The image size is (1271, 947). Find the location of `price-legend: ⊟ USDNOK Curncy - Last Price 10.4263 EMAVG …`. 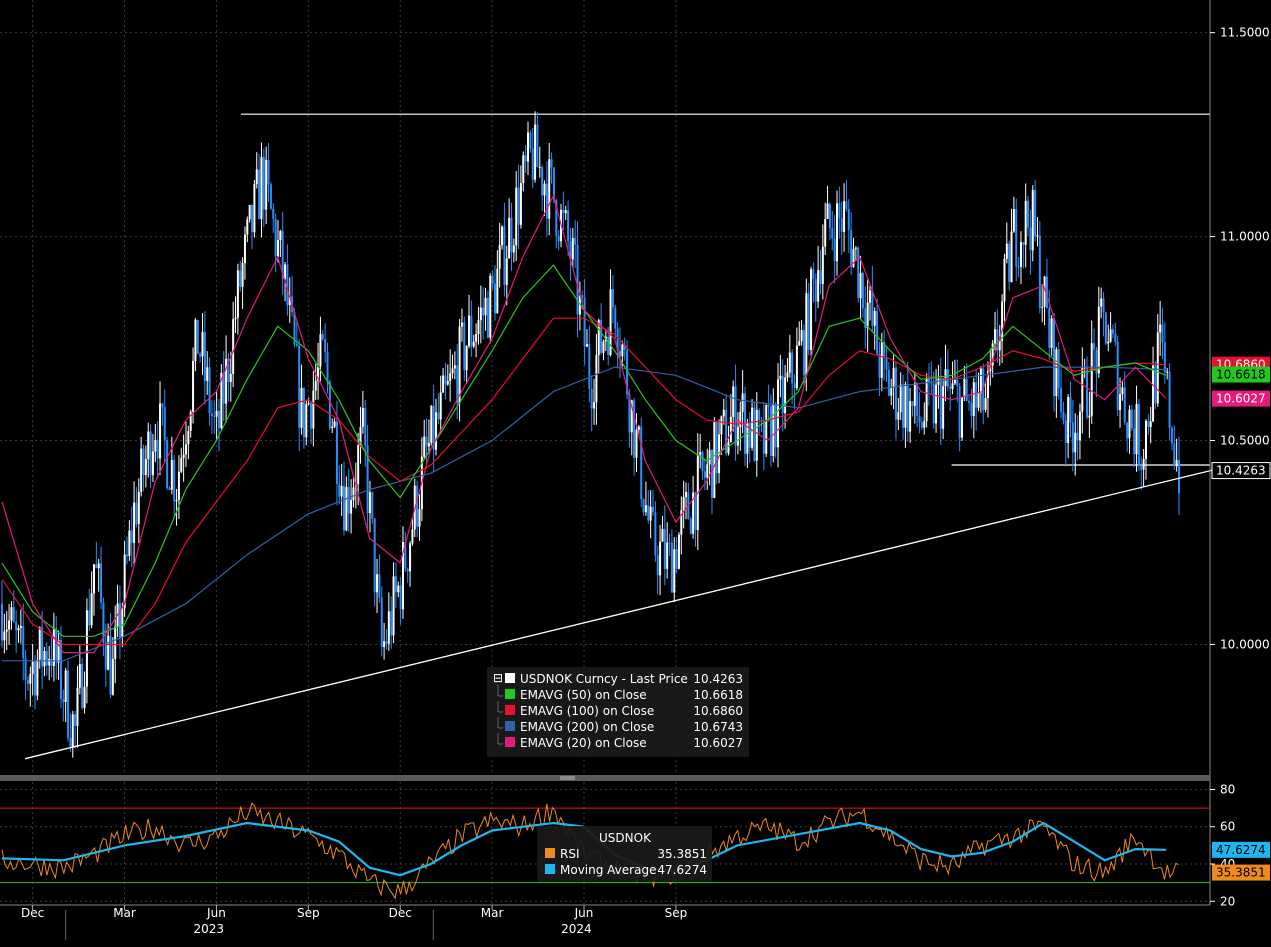

price-legend: ⊟ USDNOK Curncy - Last Price 10.4263 EMAVG … is located at coordinates (618, 712).